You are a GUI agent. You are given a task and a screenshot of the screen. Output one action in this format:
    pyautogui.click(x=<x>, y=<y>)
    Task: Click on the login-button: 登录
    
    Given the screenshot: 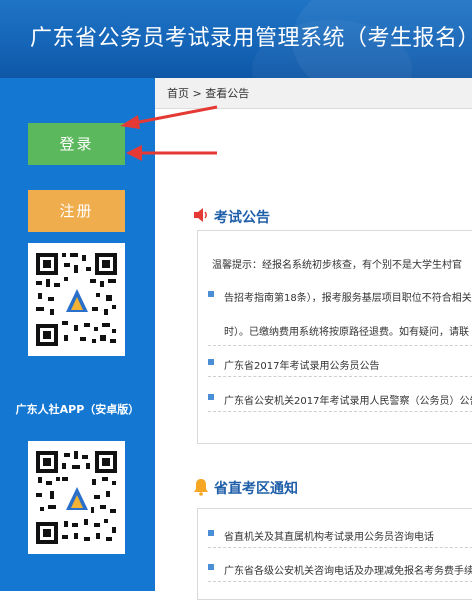 What is the action you would take?
    pyautogui.click(x=76, y=144)
    